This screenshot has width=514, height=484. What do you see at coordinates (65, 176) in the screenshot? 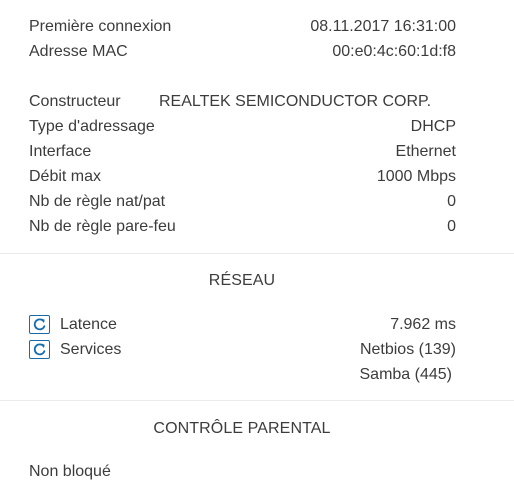
I see `max-rate-label: Débit max` at bounding box center [65, 176].